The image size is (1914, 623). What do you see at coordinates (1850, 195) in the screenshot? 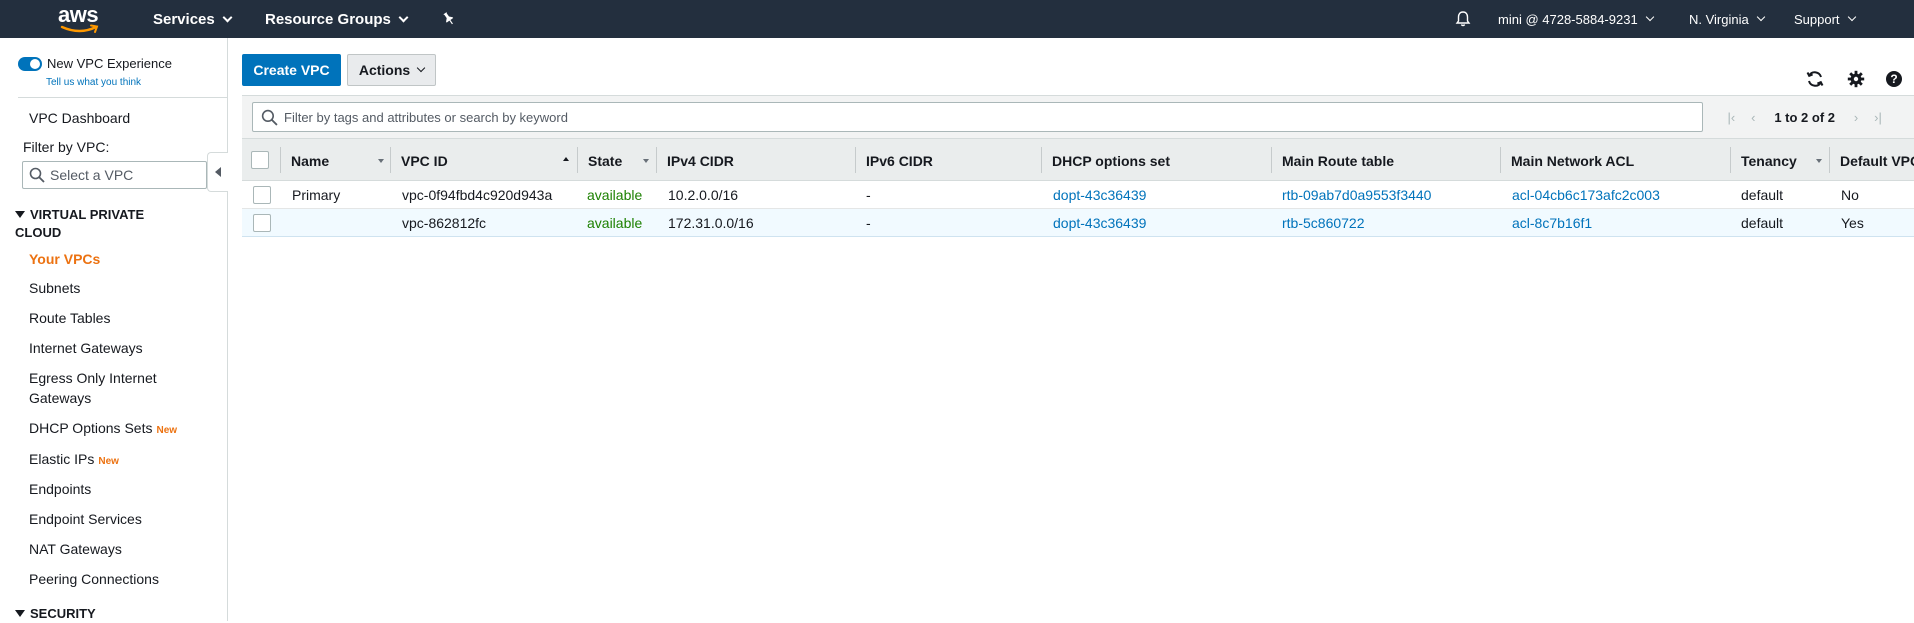
I see `cell-default-vpc: No` at bounding box center [1850, 195].